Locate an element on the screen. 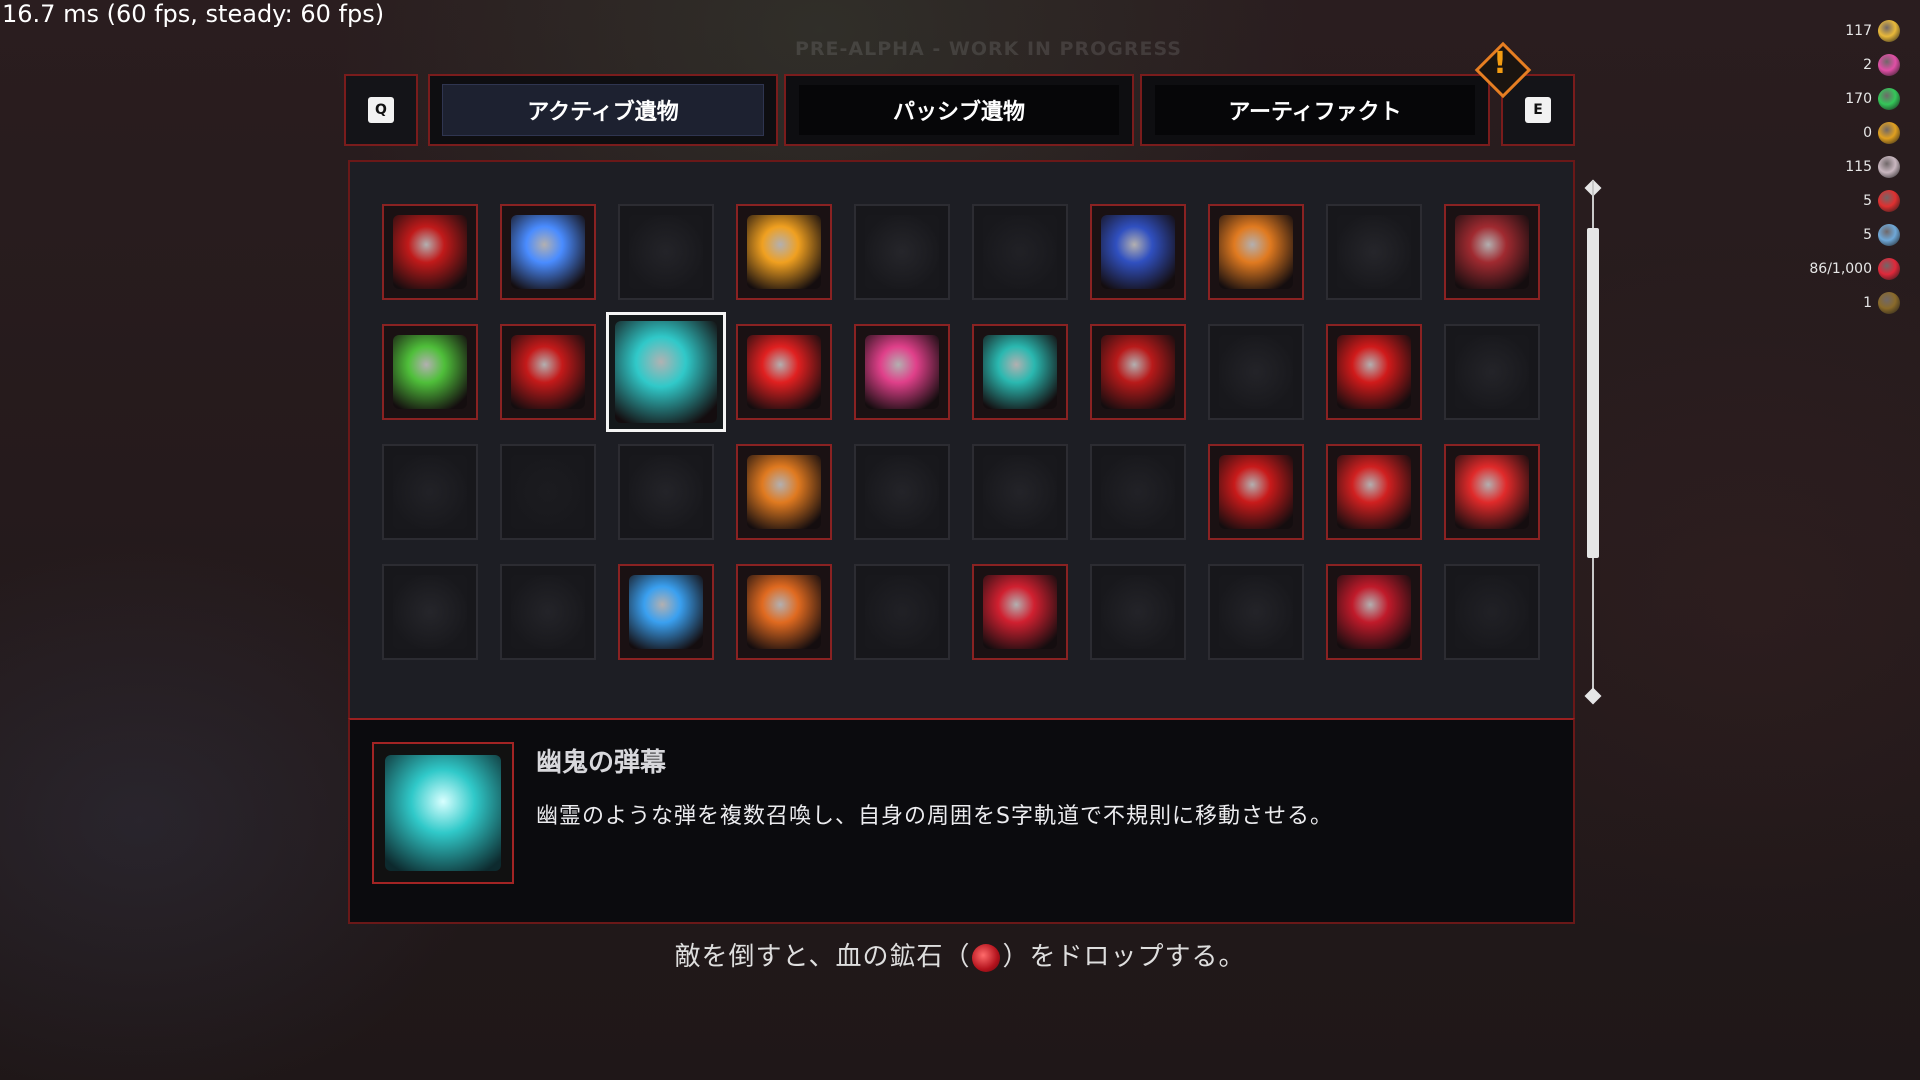 The height and width of the screenshot is (1080, 1920). resource-counter: 0 is located at coordinates (1830, 133).